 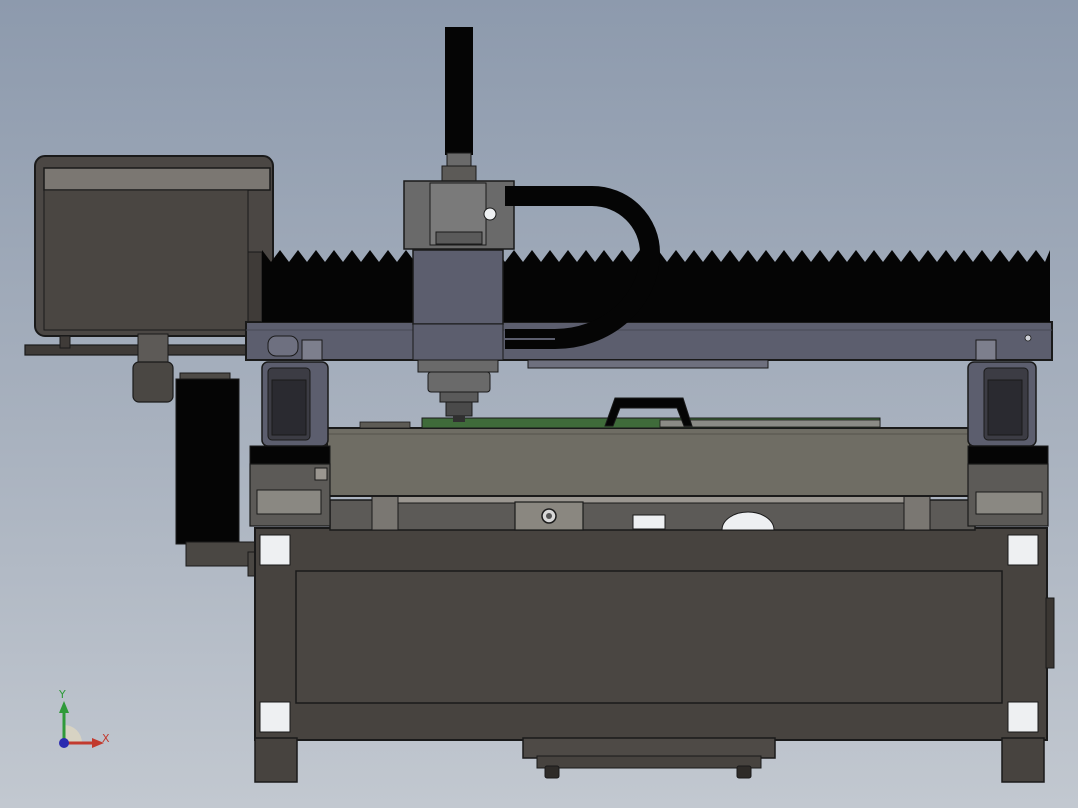 What do you see at coordinates (652, 512) in the screenshot?
I see `lower-rail` at bounding box center [652, 512].